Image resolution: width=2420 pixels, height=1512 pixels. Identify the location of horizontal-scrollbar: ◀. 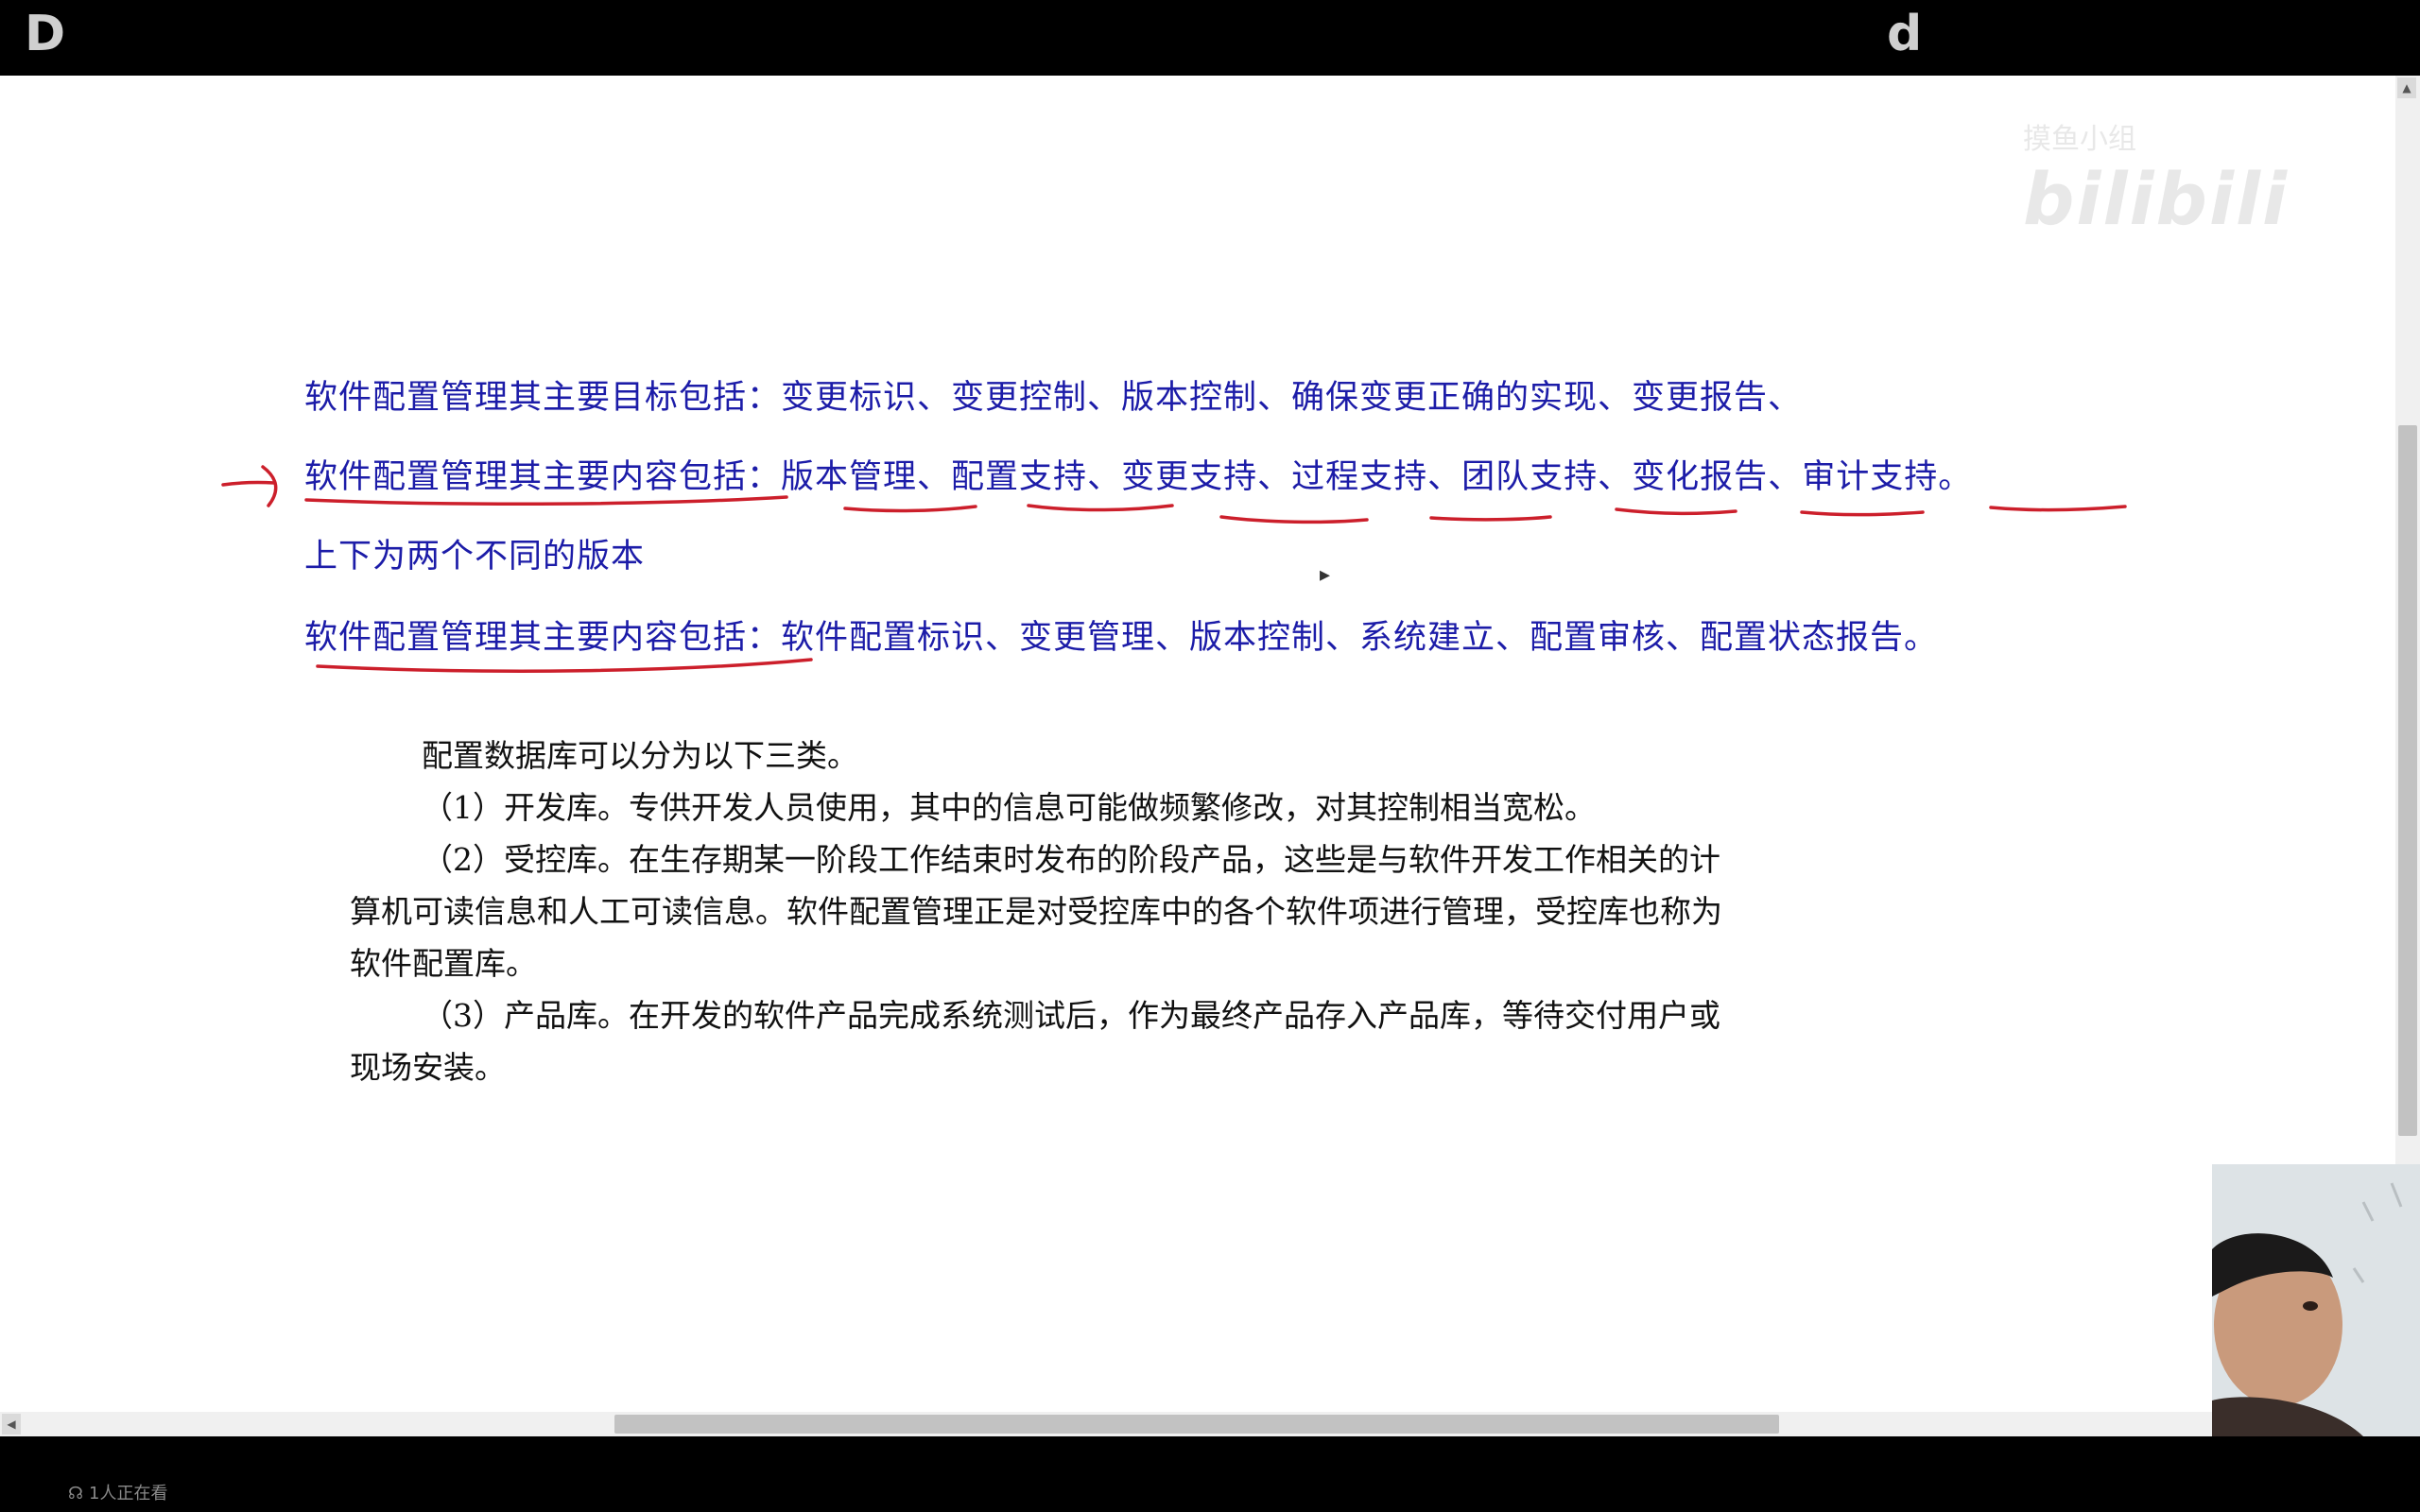
(1106, 1424).